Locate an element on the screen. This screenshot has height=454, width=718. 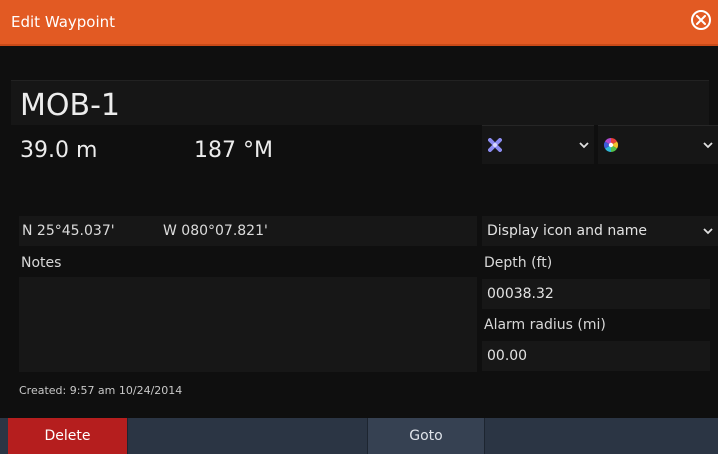
goto-button: Goto is located at coordinates (426, 436).